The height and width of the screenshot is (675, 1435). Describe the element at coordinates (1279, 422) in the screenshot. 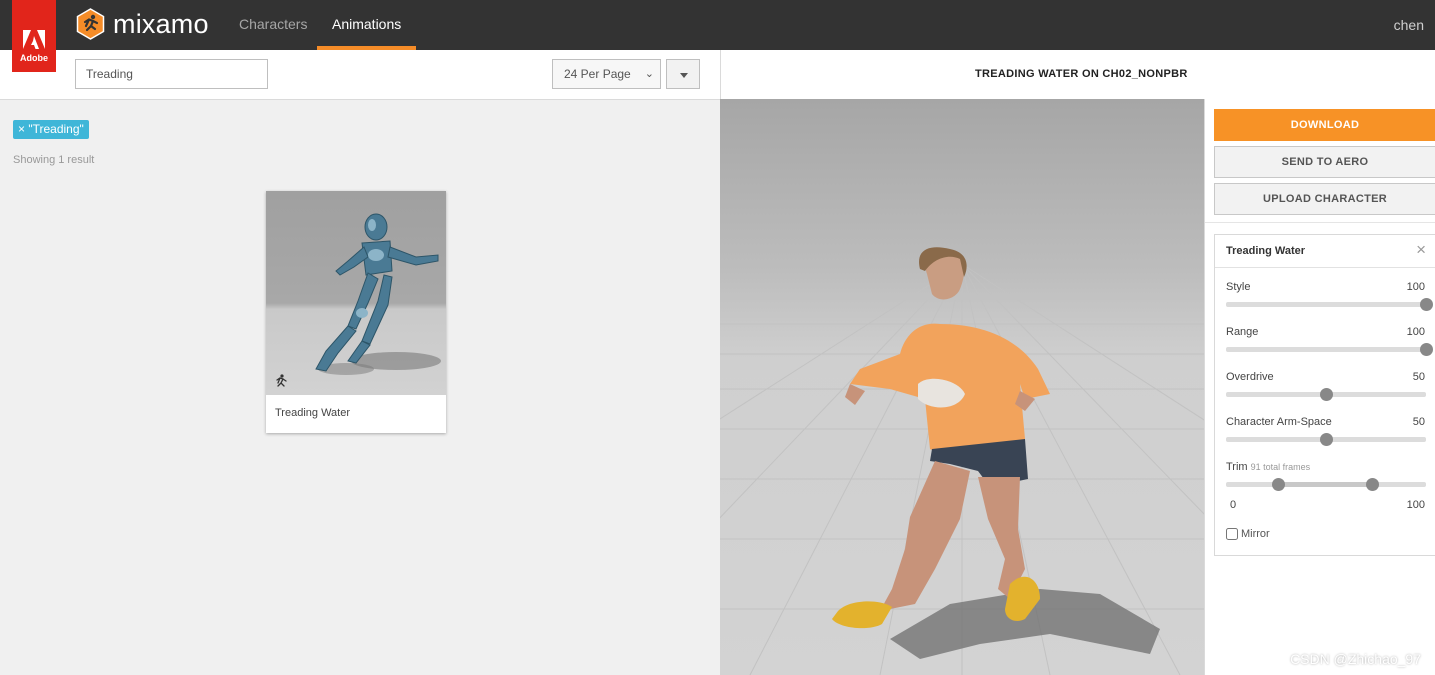

I see `arm-space-label: Character Arm-Space` at that location.